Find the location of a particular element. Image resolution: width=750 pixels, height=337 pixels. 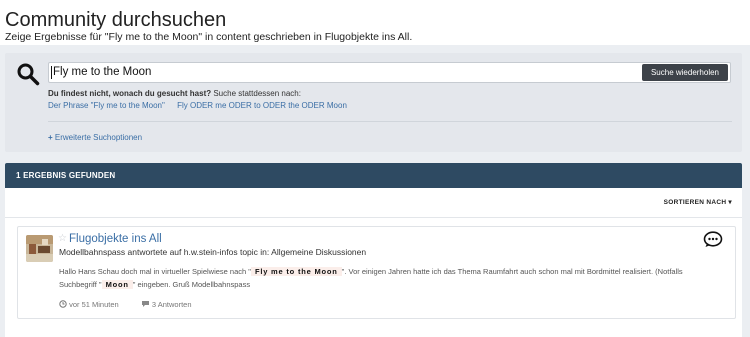

snippet-highlight: Fly me to the Moon is located at coordinates (296, 271).